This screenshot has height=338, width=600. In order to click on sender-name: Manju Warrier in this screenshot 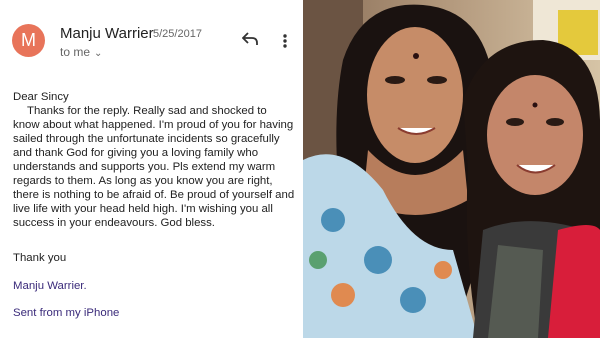, I will do `click(107, 33)`.